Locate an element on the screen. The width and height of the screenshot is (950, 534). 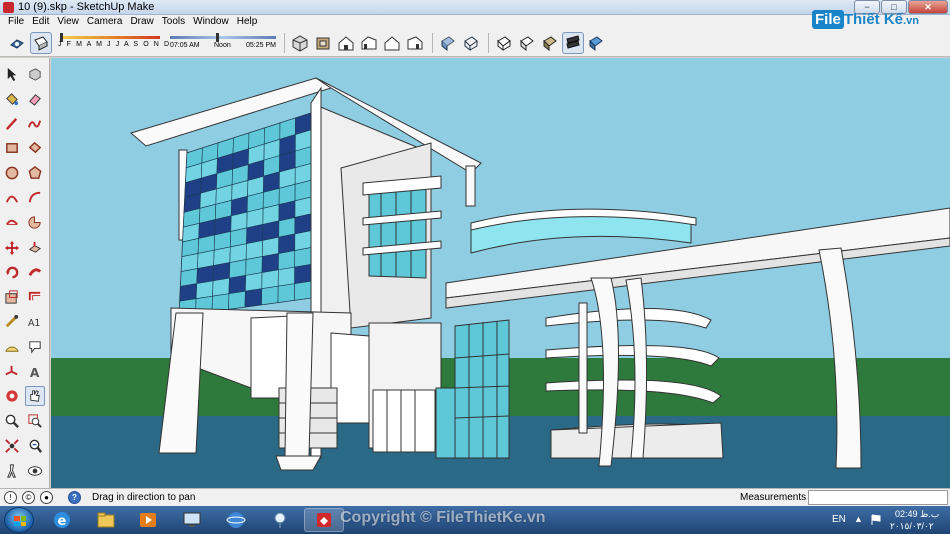
orbit-icon is located at coordinates (17, 43).